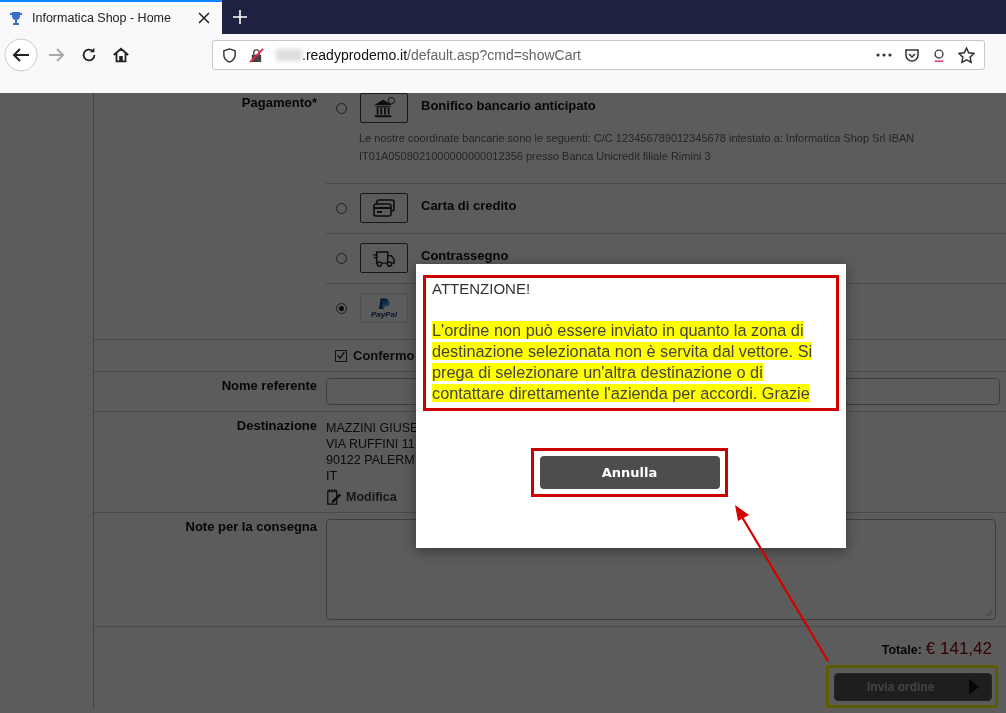  I want to click on checkbox-label: Confermo, so click(384, 355).